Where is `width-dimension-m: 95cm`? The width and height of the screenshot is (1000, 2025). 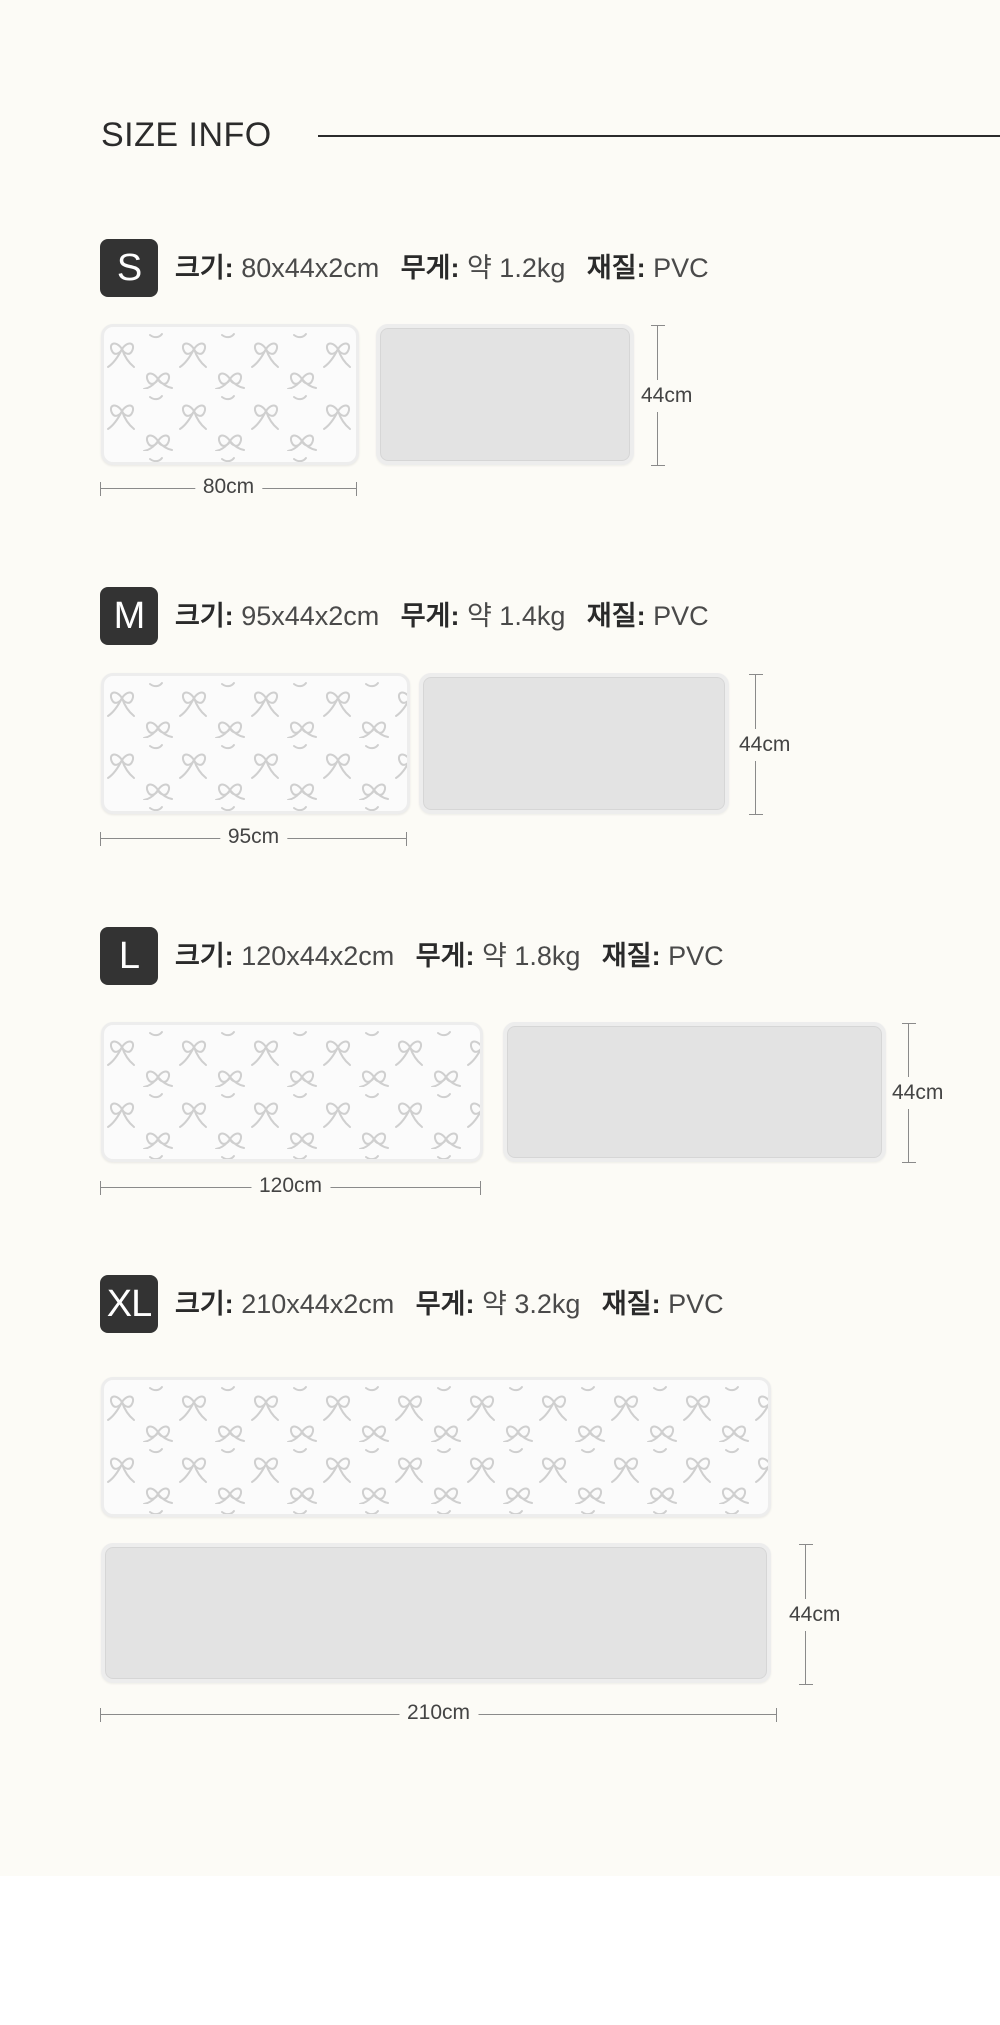 width-dimension-m: 95cm is located at coordinates (253, 837).